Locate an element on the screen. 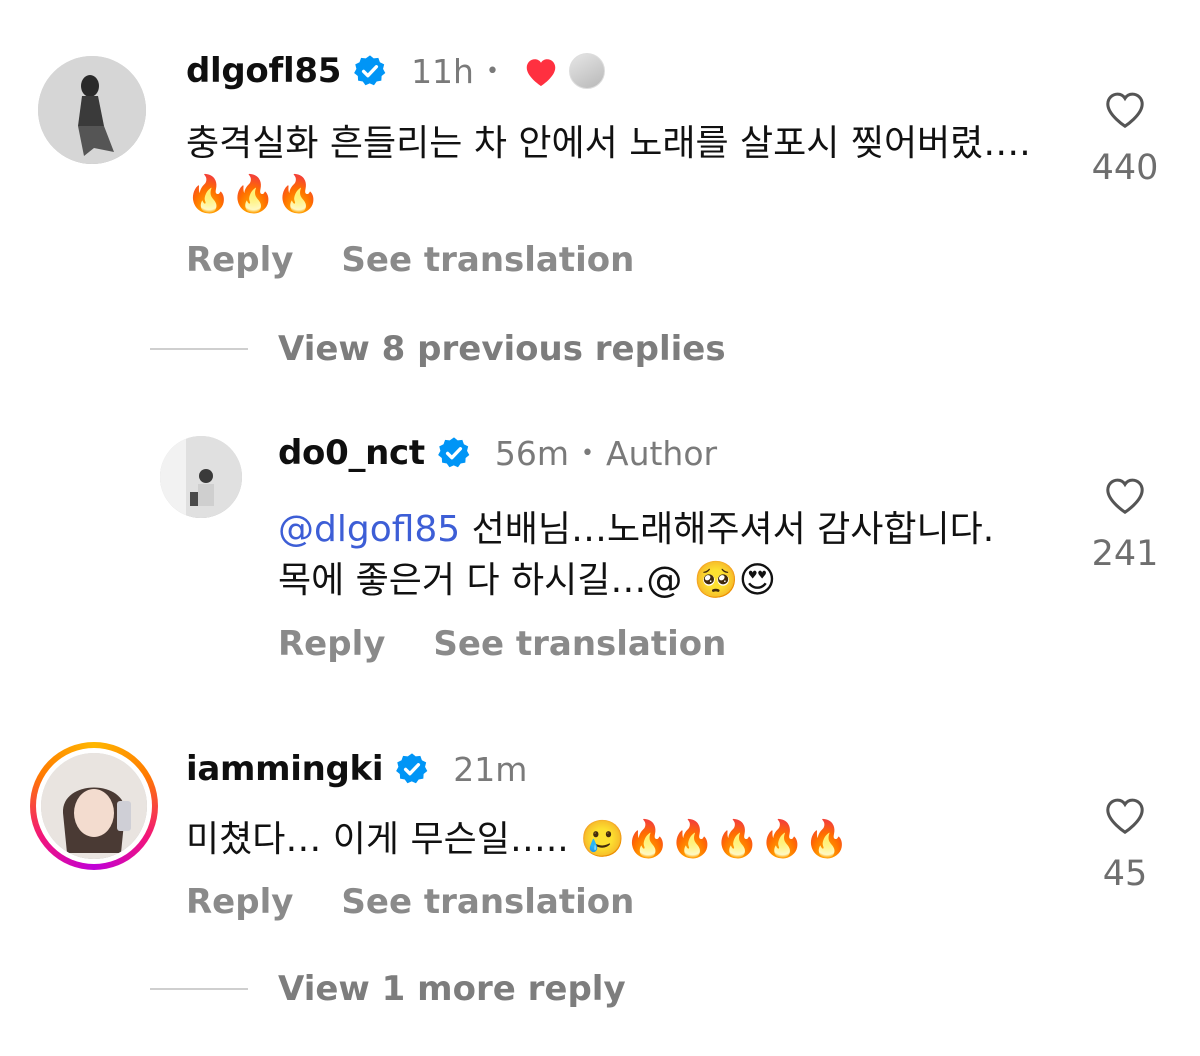 This screenshot has width=1200, height=1056. like-button: 241 is located at coordinates (1125, 524).